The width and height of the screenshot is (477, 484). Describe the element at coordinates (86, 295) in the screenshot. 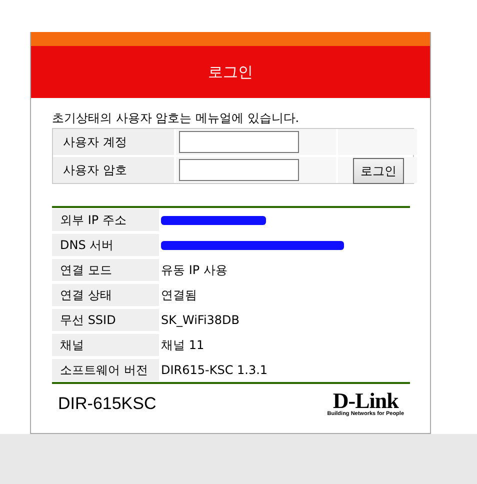

I see `info-label: 연결 상태` at that location.